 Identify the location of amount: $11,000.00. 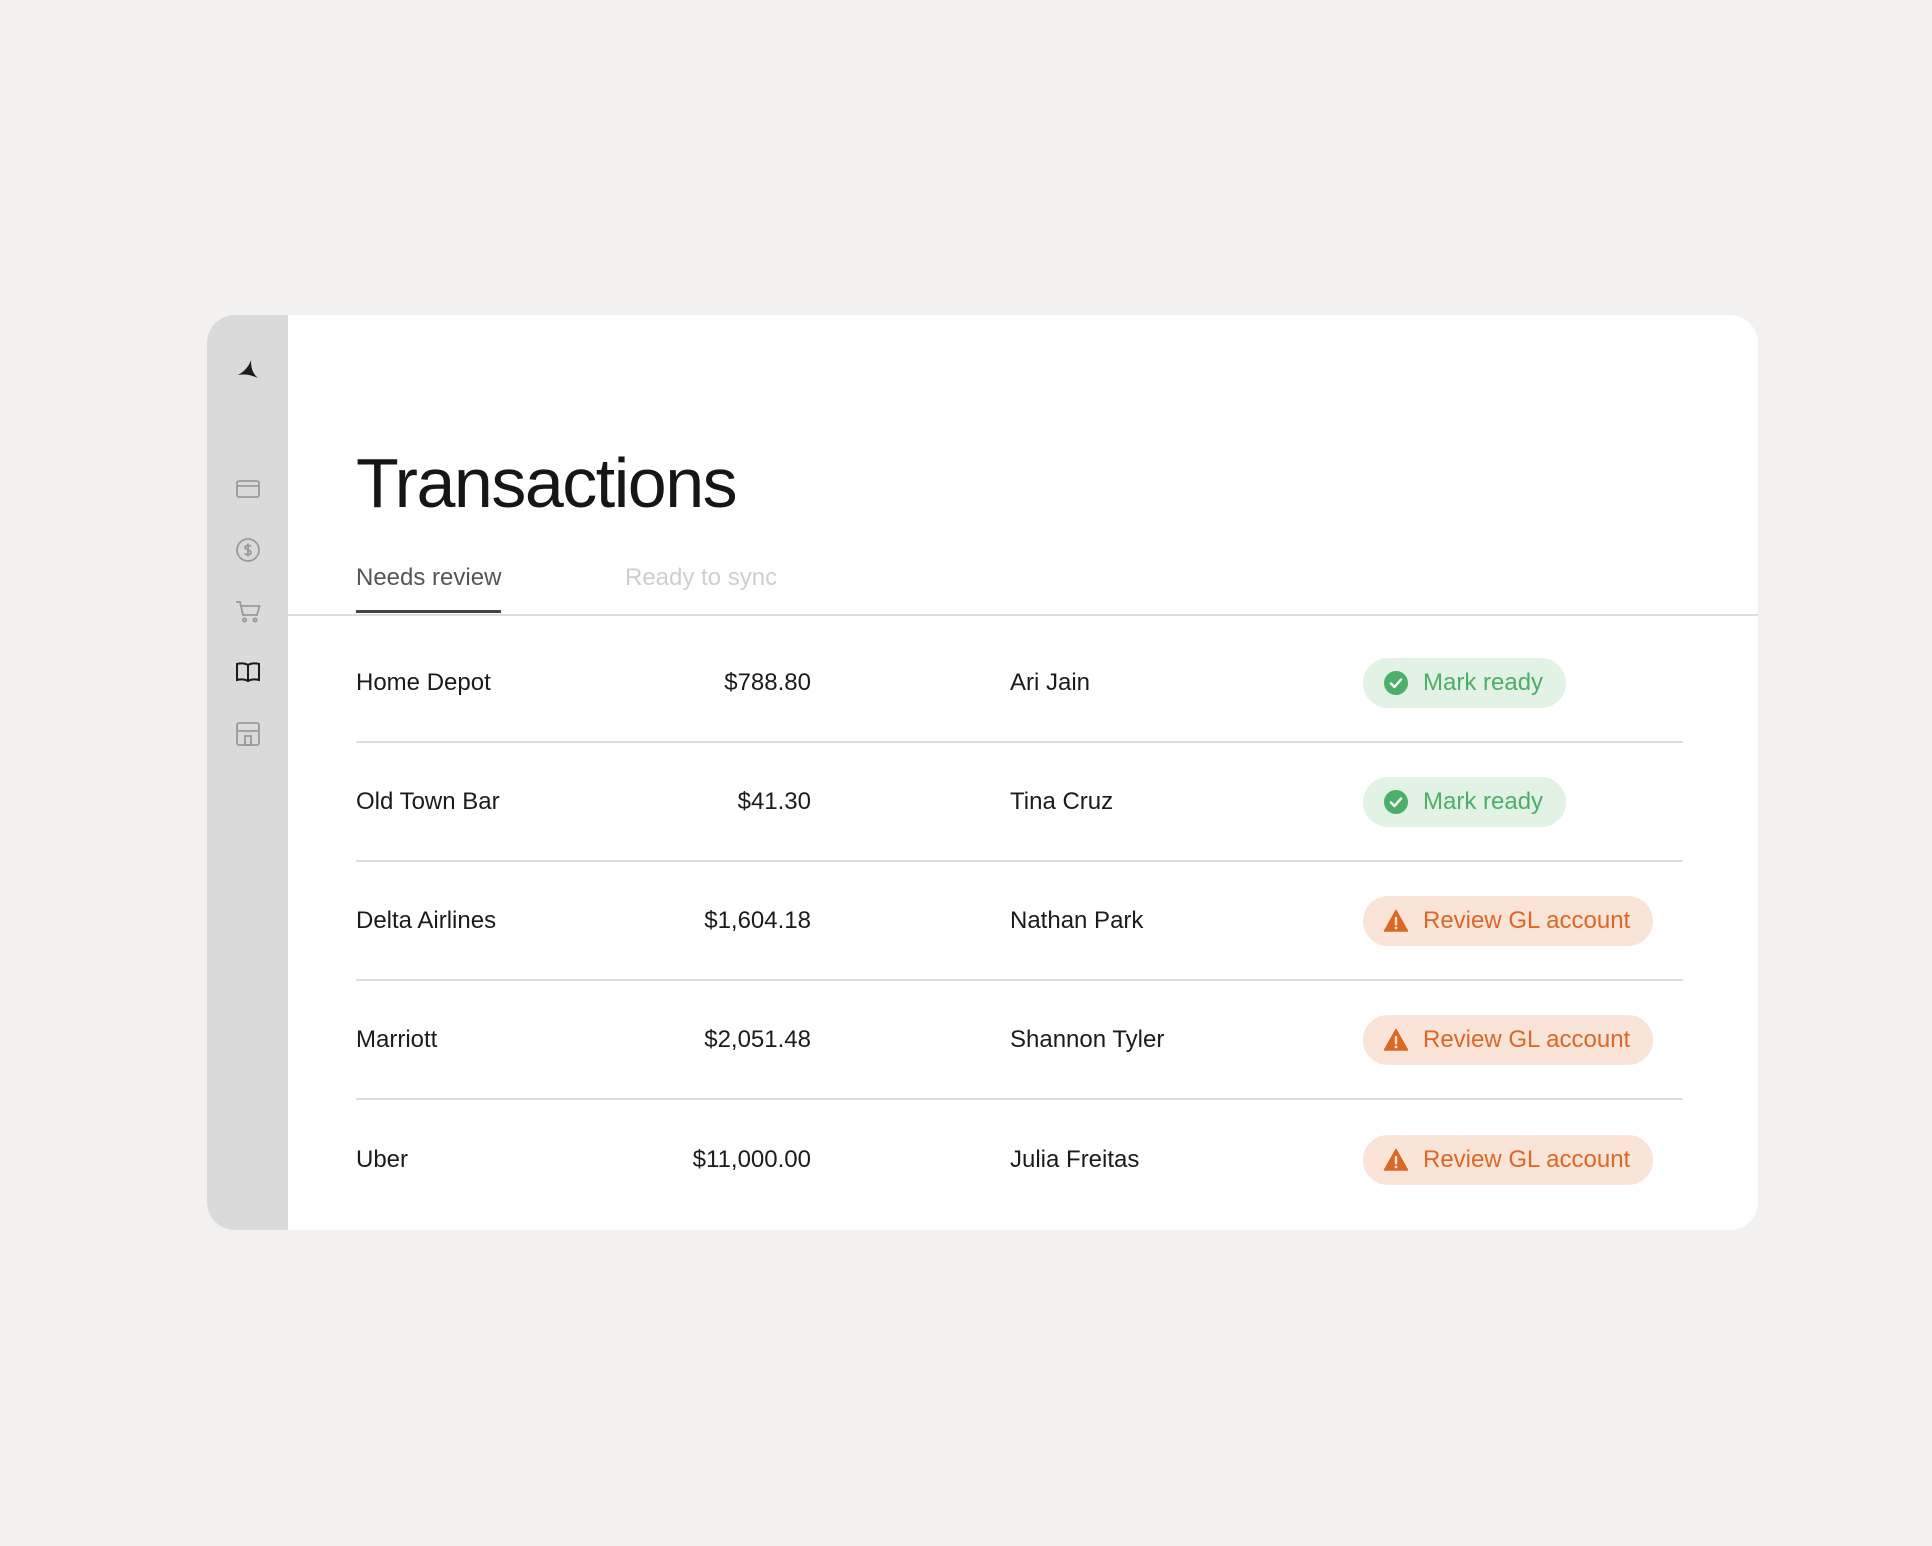
(751, 1159).